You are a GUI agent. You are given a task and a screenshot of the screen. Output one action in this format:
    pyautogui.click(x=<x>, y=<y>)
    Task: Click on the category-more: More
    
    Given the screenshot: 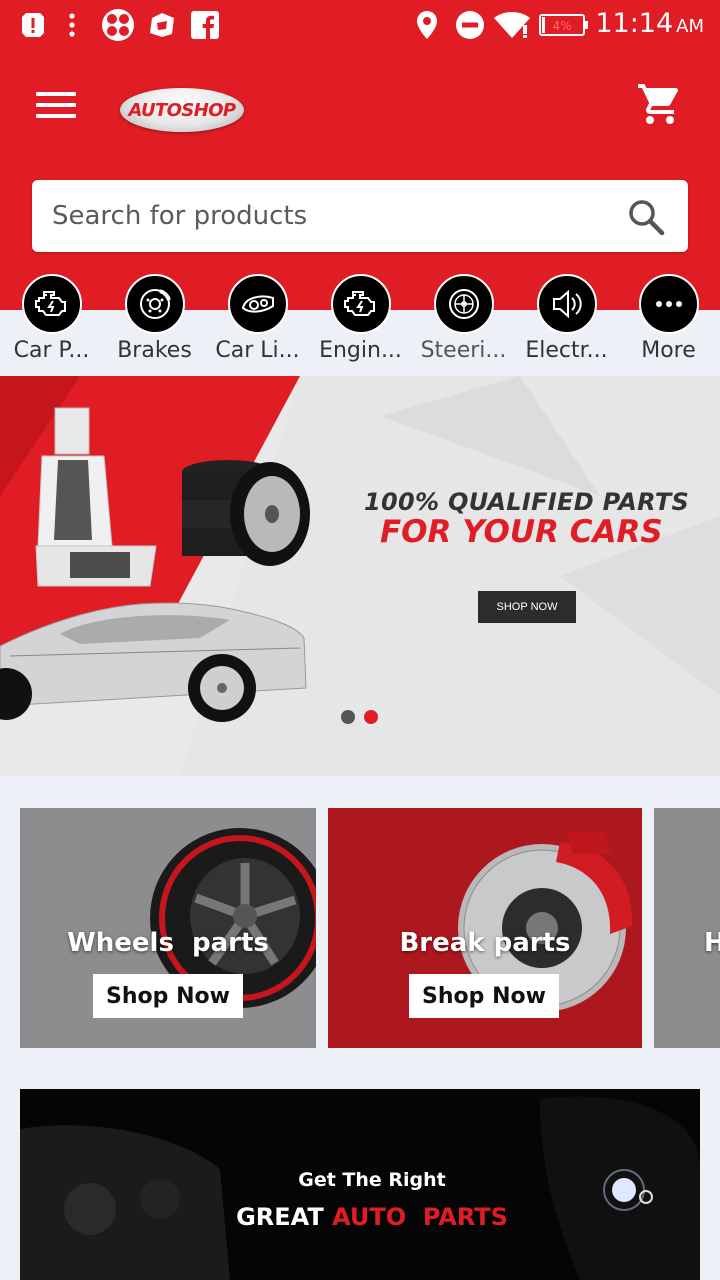 What is the action you would take?
    pyautogui.click(x=668, y=324)
    